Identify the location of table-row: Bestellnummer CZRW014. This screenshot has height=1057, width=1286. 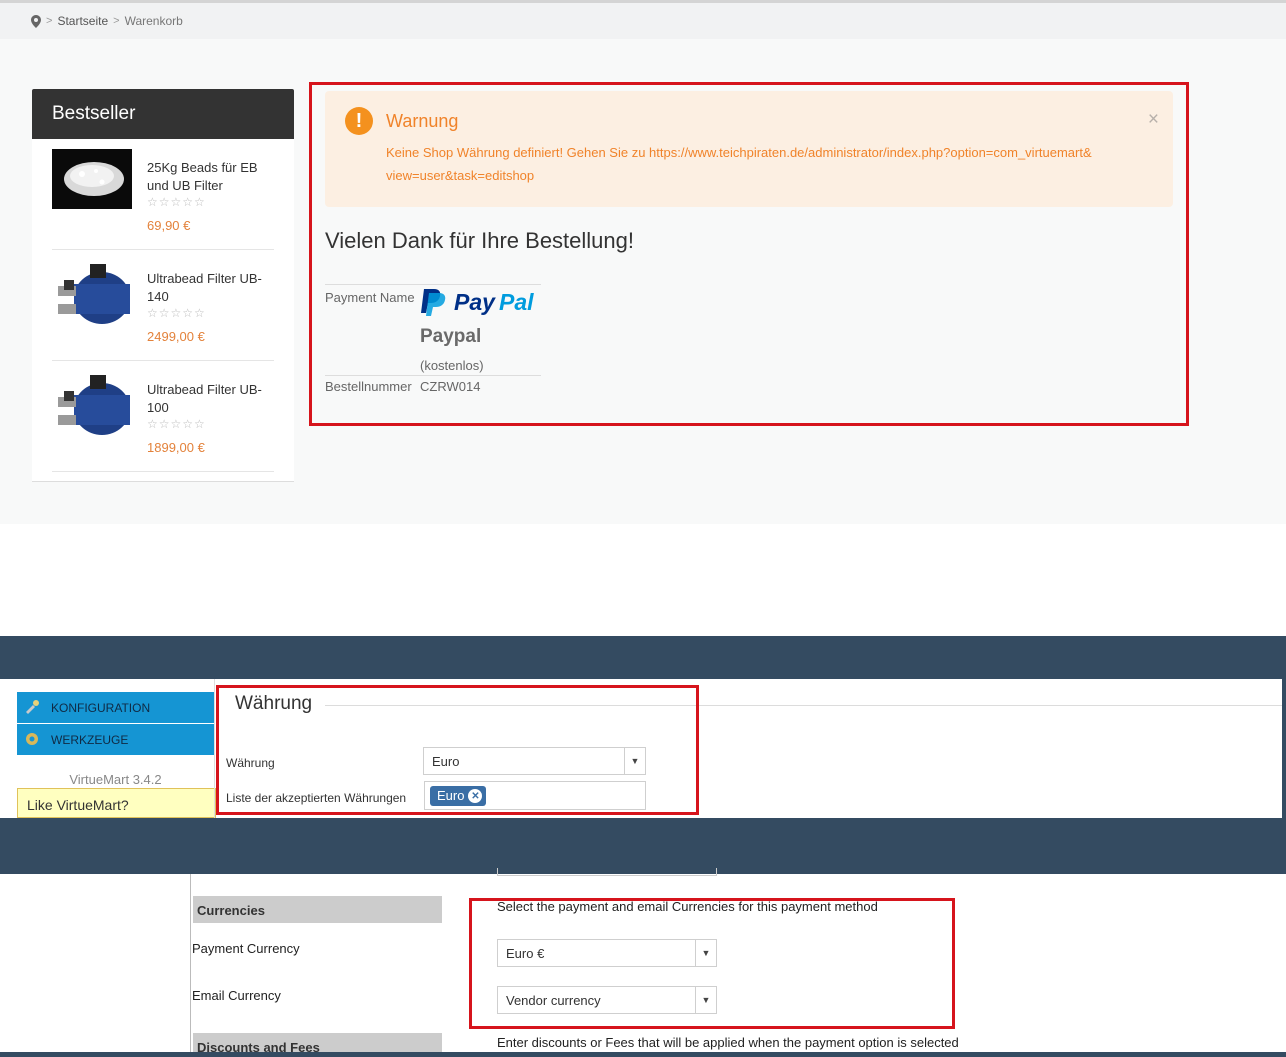
(433, 388).